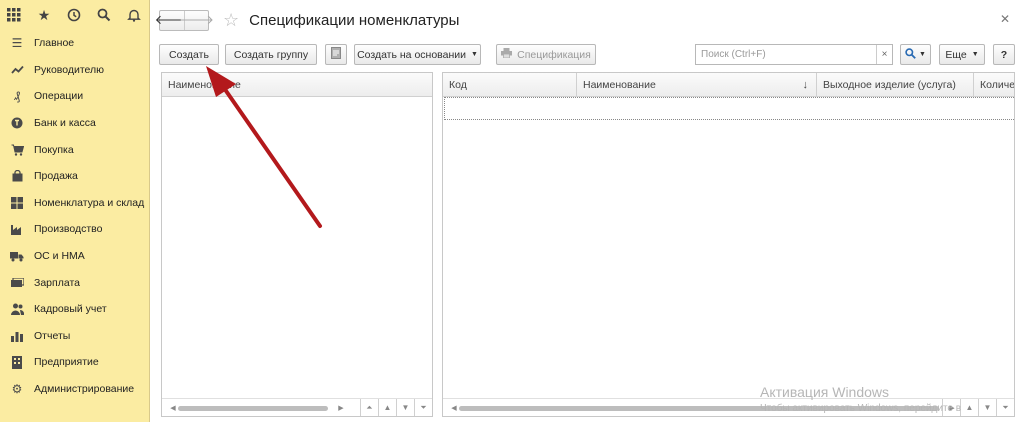 This screenshot has width=1024, height=422. I want to click on column-header-label: Код, so click(458, 84).